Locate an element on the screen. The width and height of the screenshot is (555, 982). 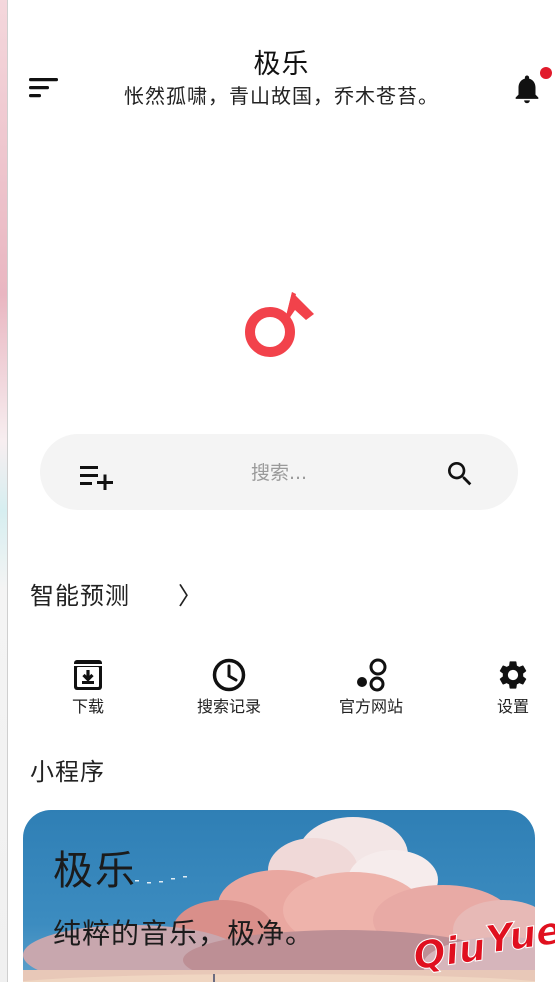
svg-text: Qiu is located at coordinates (449, 950).